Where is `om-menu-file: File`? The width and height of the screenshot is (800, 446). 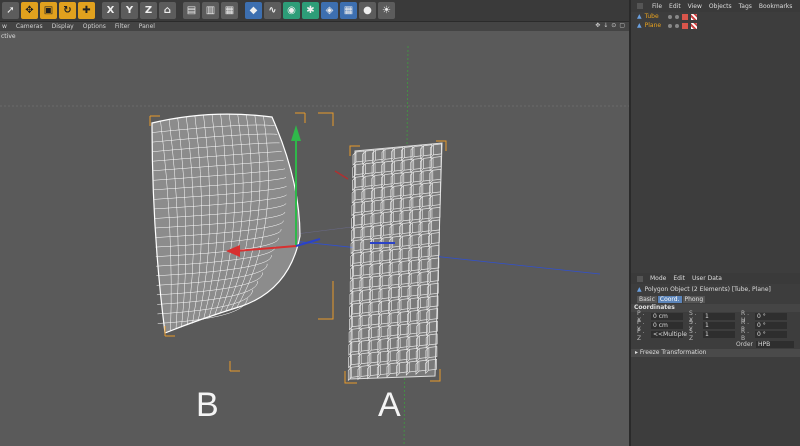
om-menu-file: File is located at coordinates (657, 6).